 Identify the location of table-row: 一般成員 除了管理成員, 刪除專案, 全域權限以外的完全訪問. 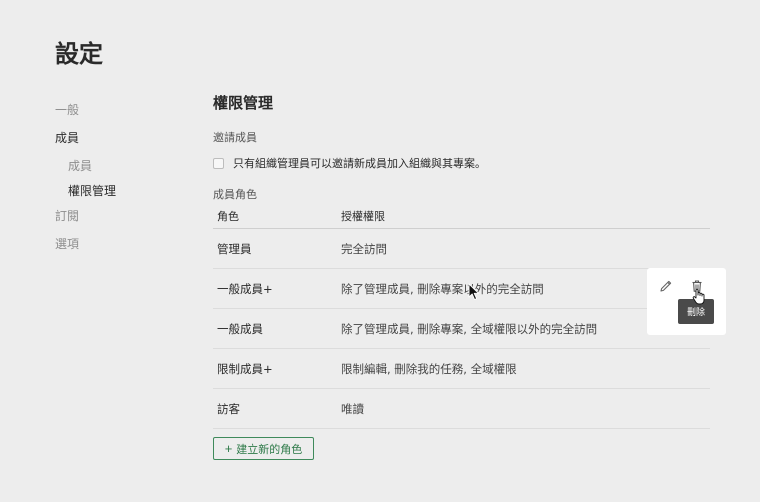
(461, 329).